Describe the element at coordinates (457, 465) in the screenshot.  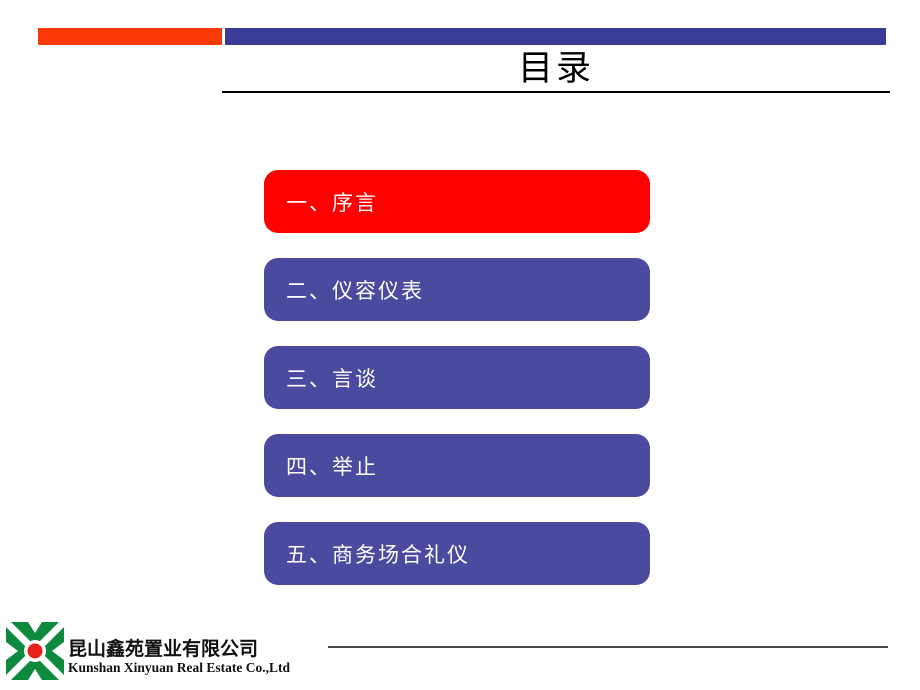
I see `toc-item-4: 四、举止` at that location.